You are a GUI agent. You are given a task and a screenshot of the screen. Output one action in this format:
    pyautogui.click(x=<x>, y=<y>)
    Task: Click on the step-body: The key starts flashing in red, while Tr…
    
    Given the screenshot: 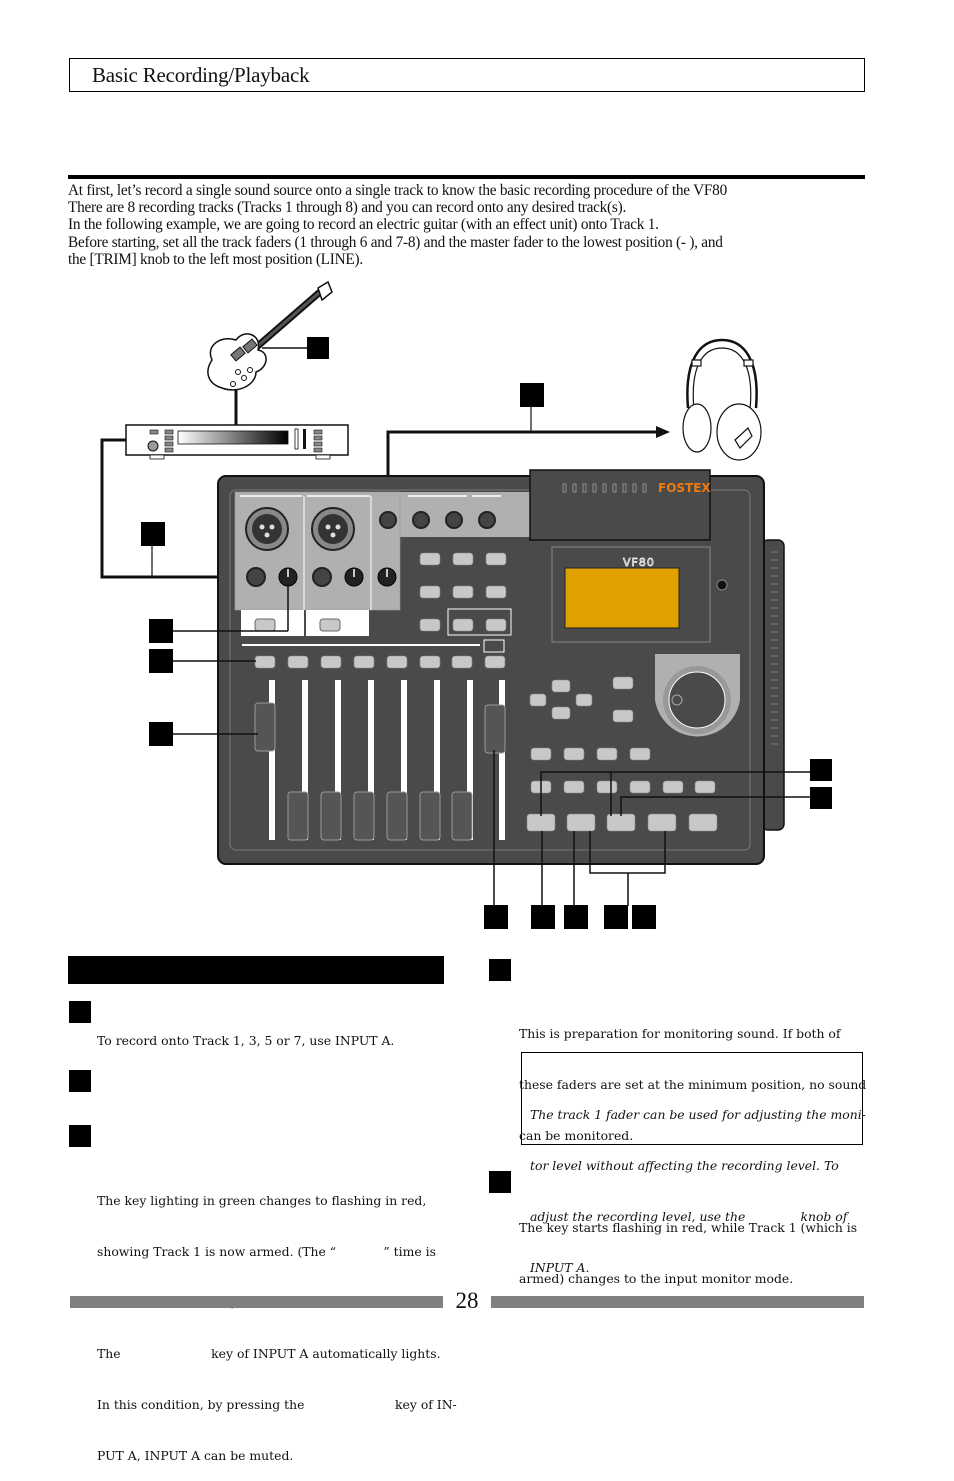 What is the action you would take?
    pyautogui.click(x=688, y=1244)
    